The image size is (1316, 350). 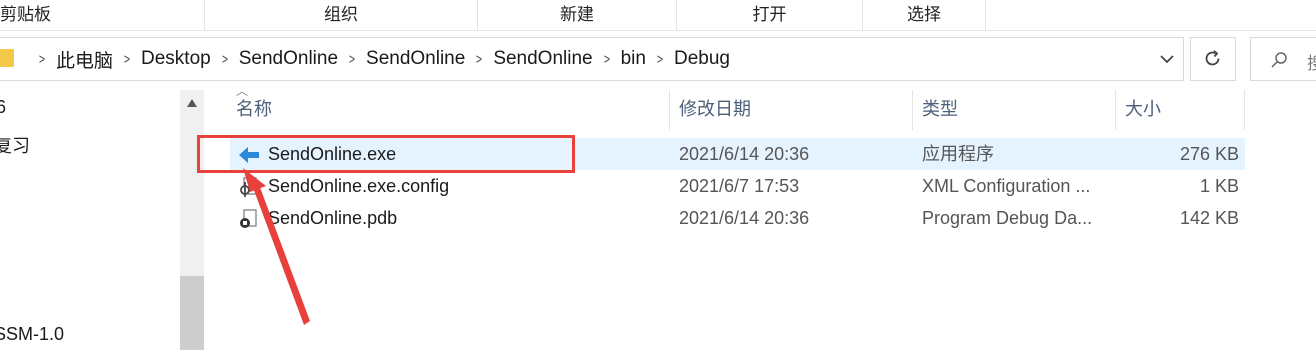 What do you see at coordinates (958, 154) in the screenshot?
I see `file-type: 应用程序` at bounding box center [958, 154].